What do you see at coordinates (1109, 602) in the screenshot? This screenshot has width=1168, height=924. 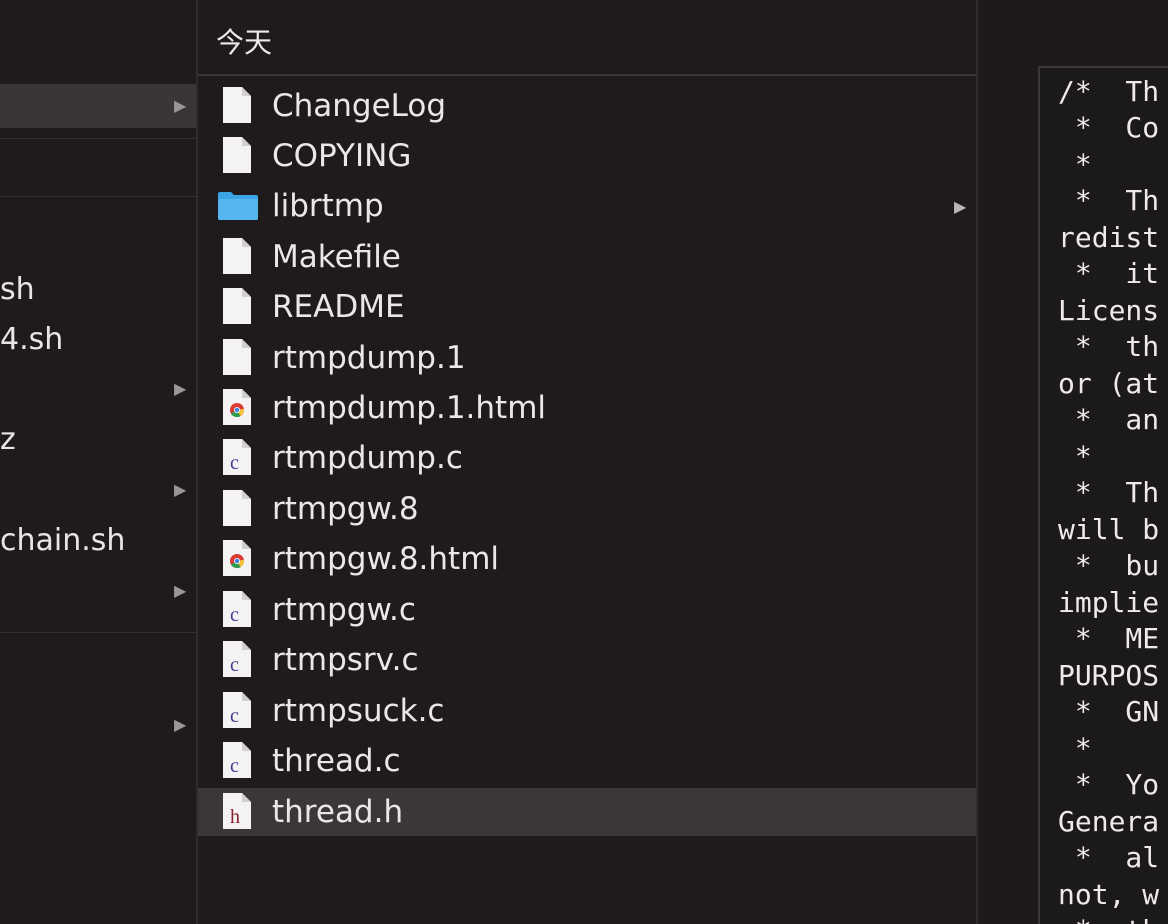 I see `preview-line: implie` at bounding box center [1109, 602].